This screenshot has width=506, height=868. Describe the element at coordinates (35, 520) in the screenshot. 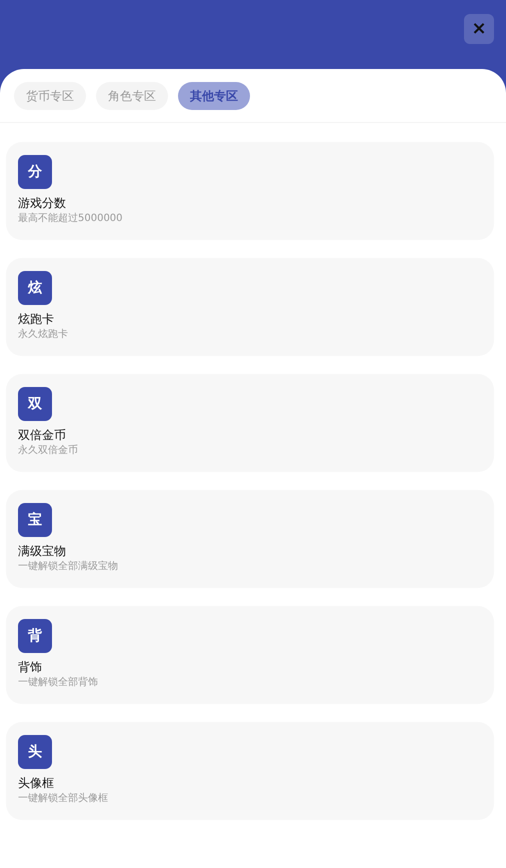

I see `badge-icon: 宝` at that location.